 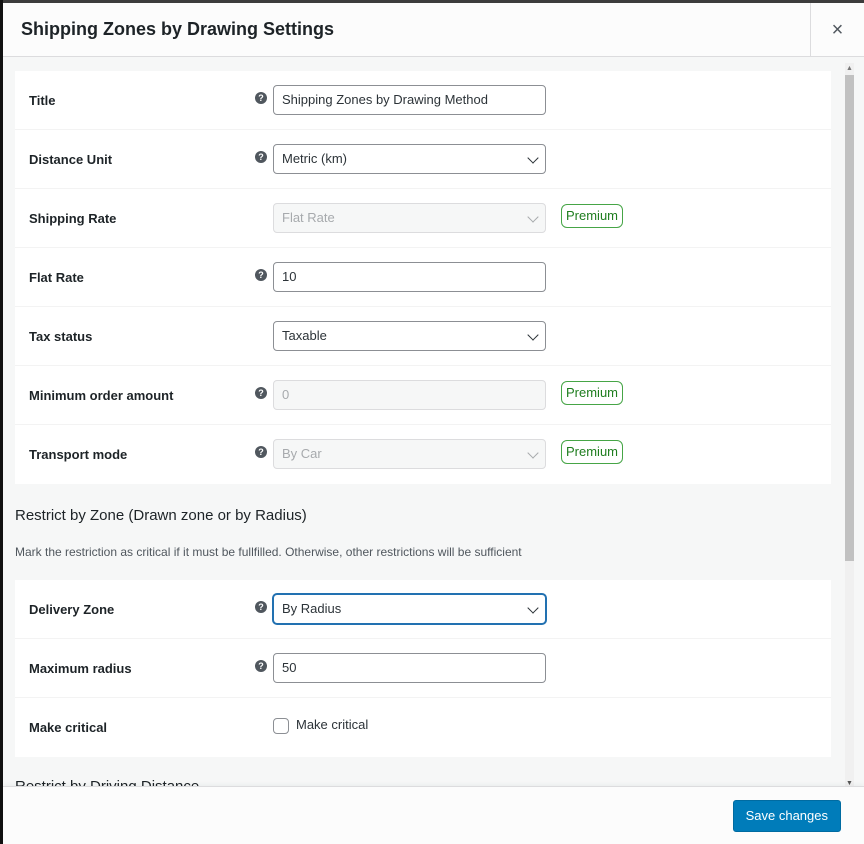 What do you see at coordinates (302, 453) in the screenshot?
I see `transport-mode-value: By Car` at bounding box center [302, 453].